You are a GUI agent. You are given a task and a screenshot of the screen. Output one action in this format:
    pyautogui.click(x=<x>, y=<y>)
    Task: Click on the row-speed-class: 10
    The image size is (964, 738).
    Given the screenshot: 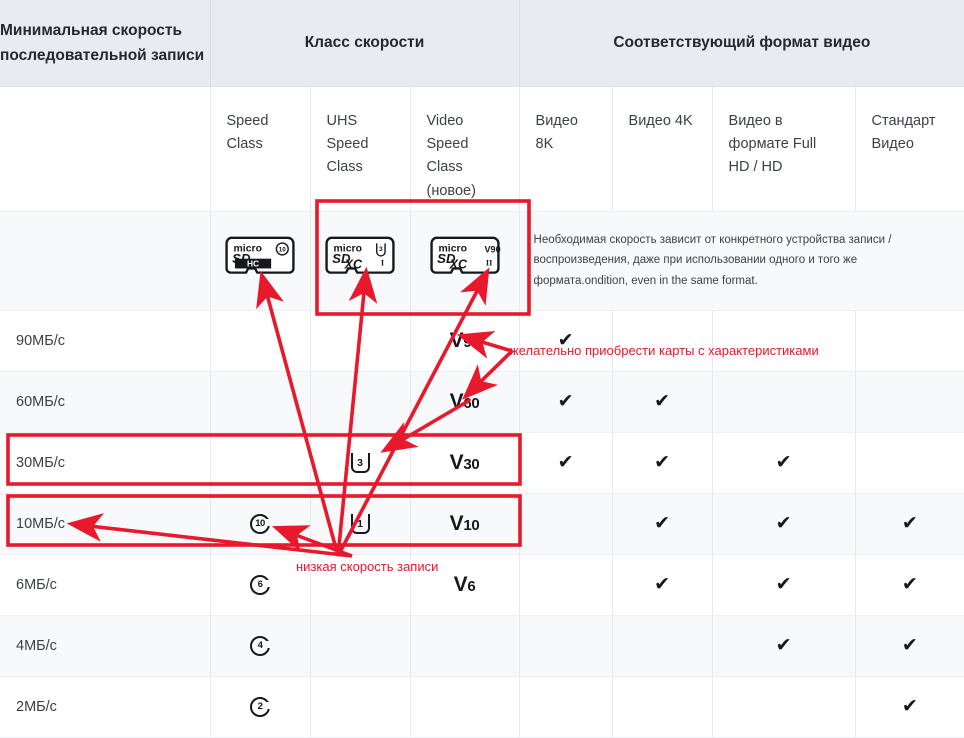 What is the action you would take?
    pyautogui.click(x=260, y=524)
    